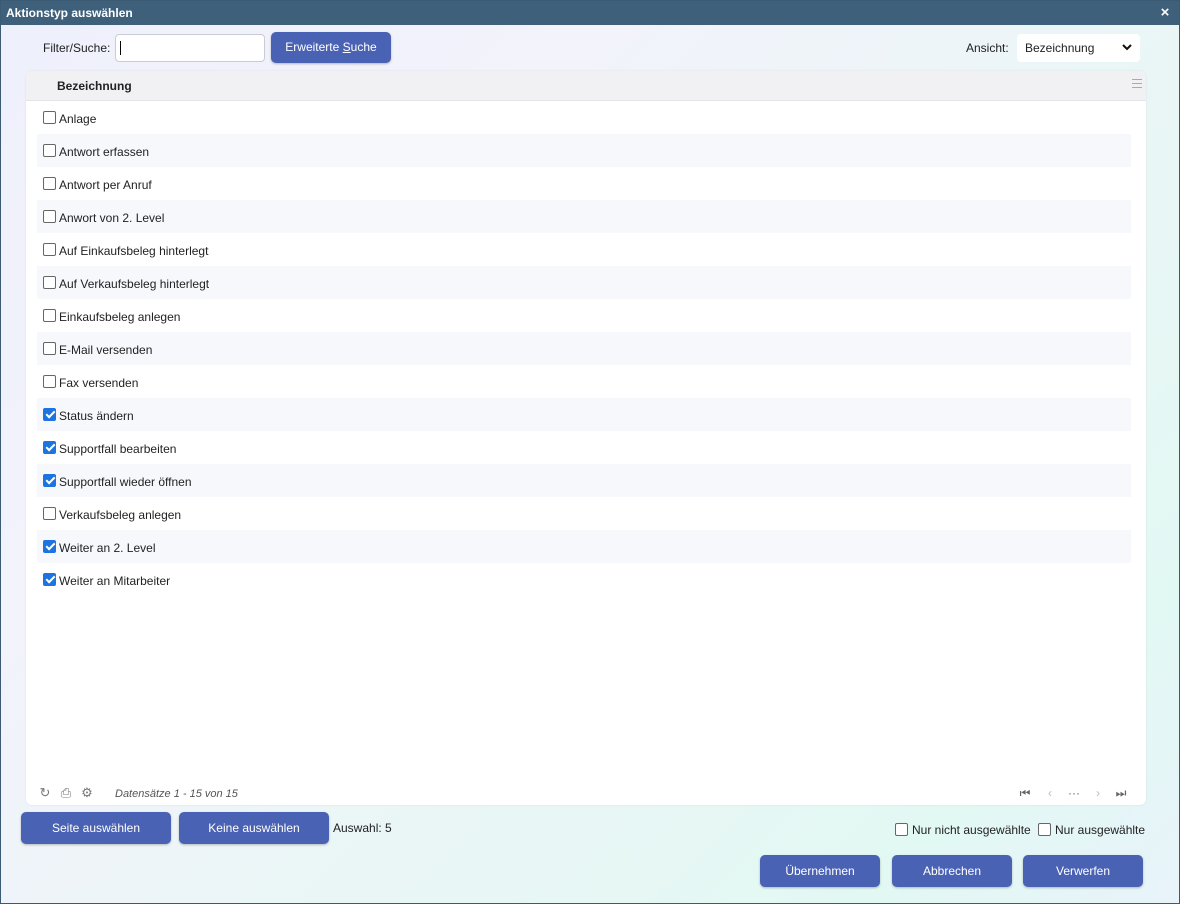 This screenshot has width=1180, height=904. What do you see at coordinates (118, 449) in the screenshot?
I see `row-label: Supportfall bearbeiten` at bounding box center [118, 449].